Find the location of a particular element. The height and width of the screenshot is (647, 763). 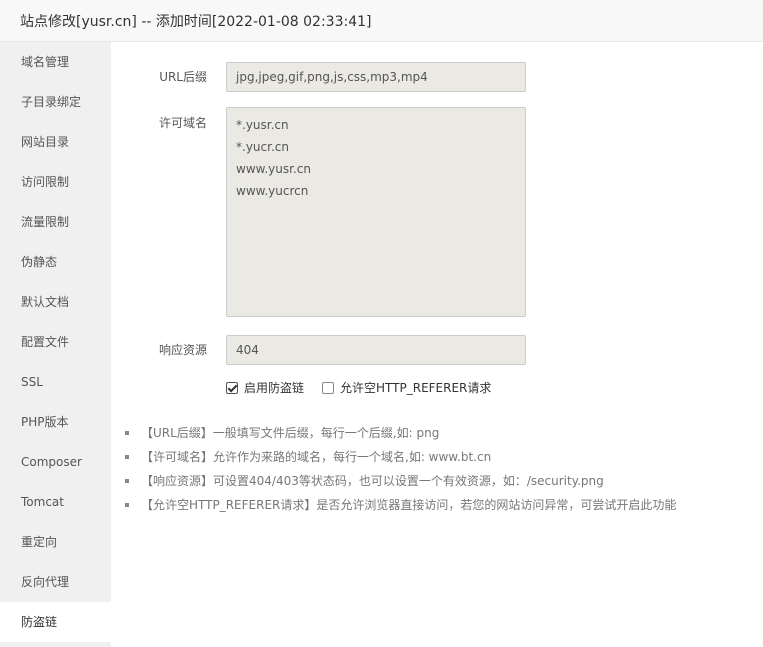

allowed-domain-line: www.yucrcn is located at coordinates (272, 191).